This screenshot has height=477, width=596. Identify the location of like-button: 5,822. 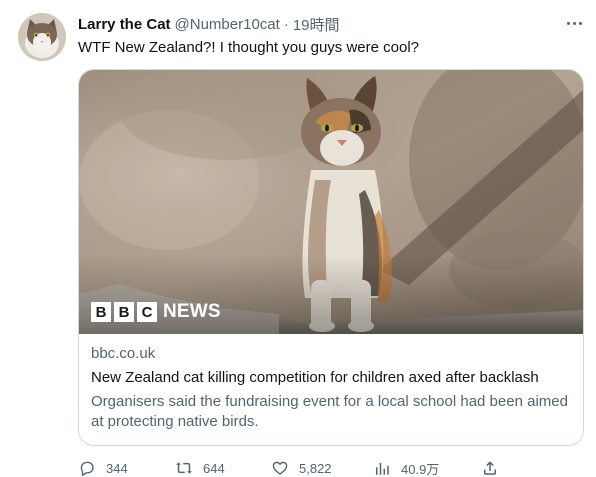
(301, 467).